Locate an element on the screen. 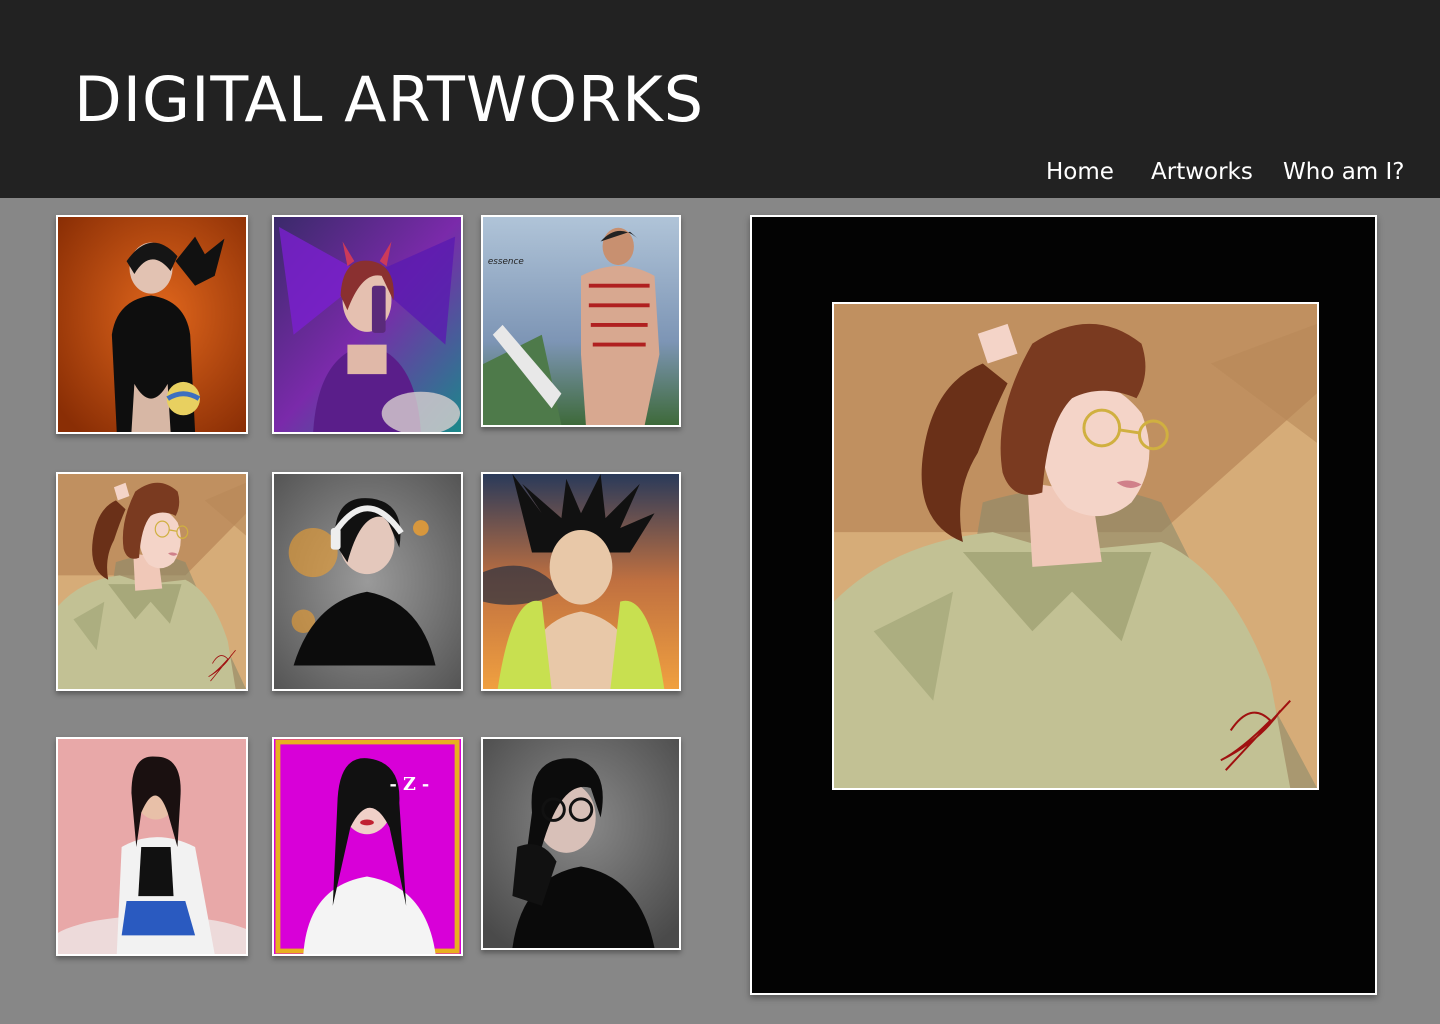 The image size is (1440, 1024). artwork-image: essence is located at coordinates (581, 321).